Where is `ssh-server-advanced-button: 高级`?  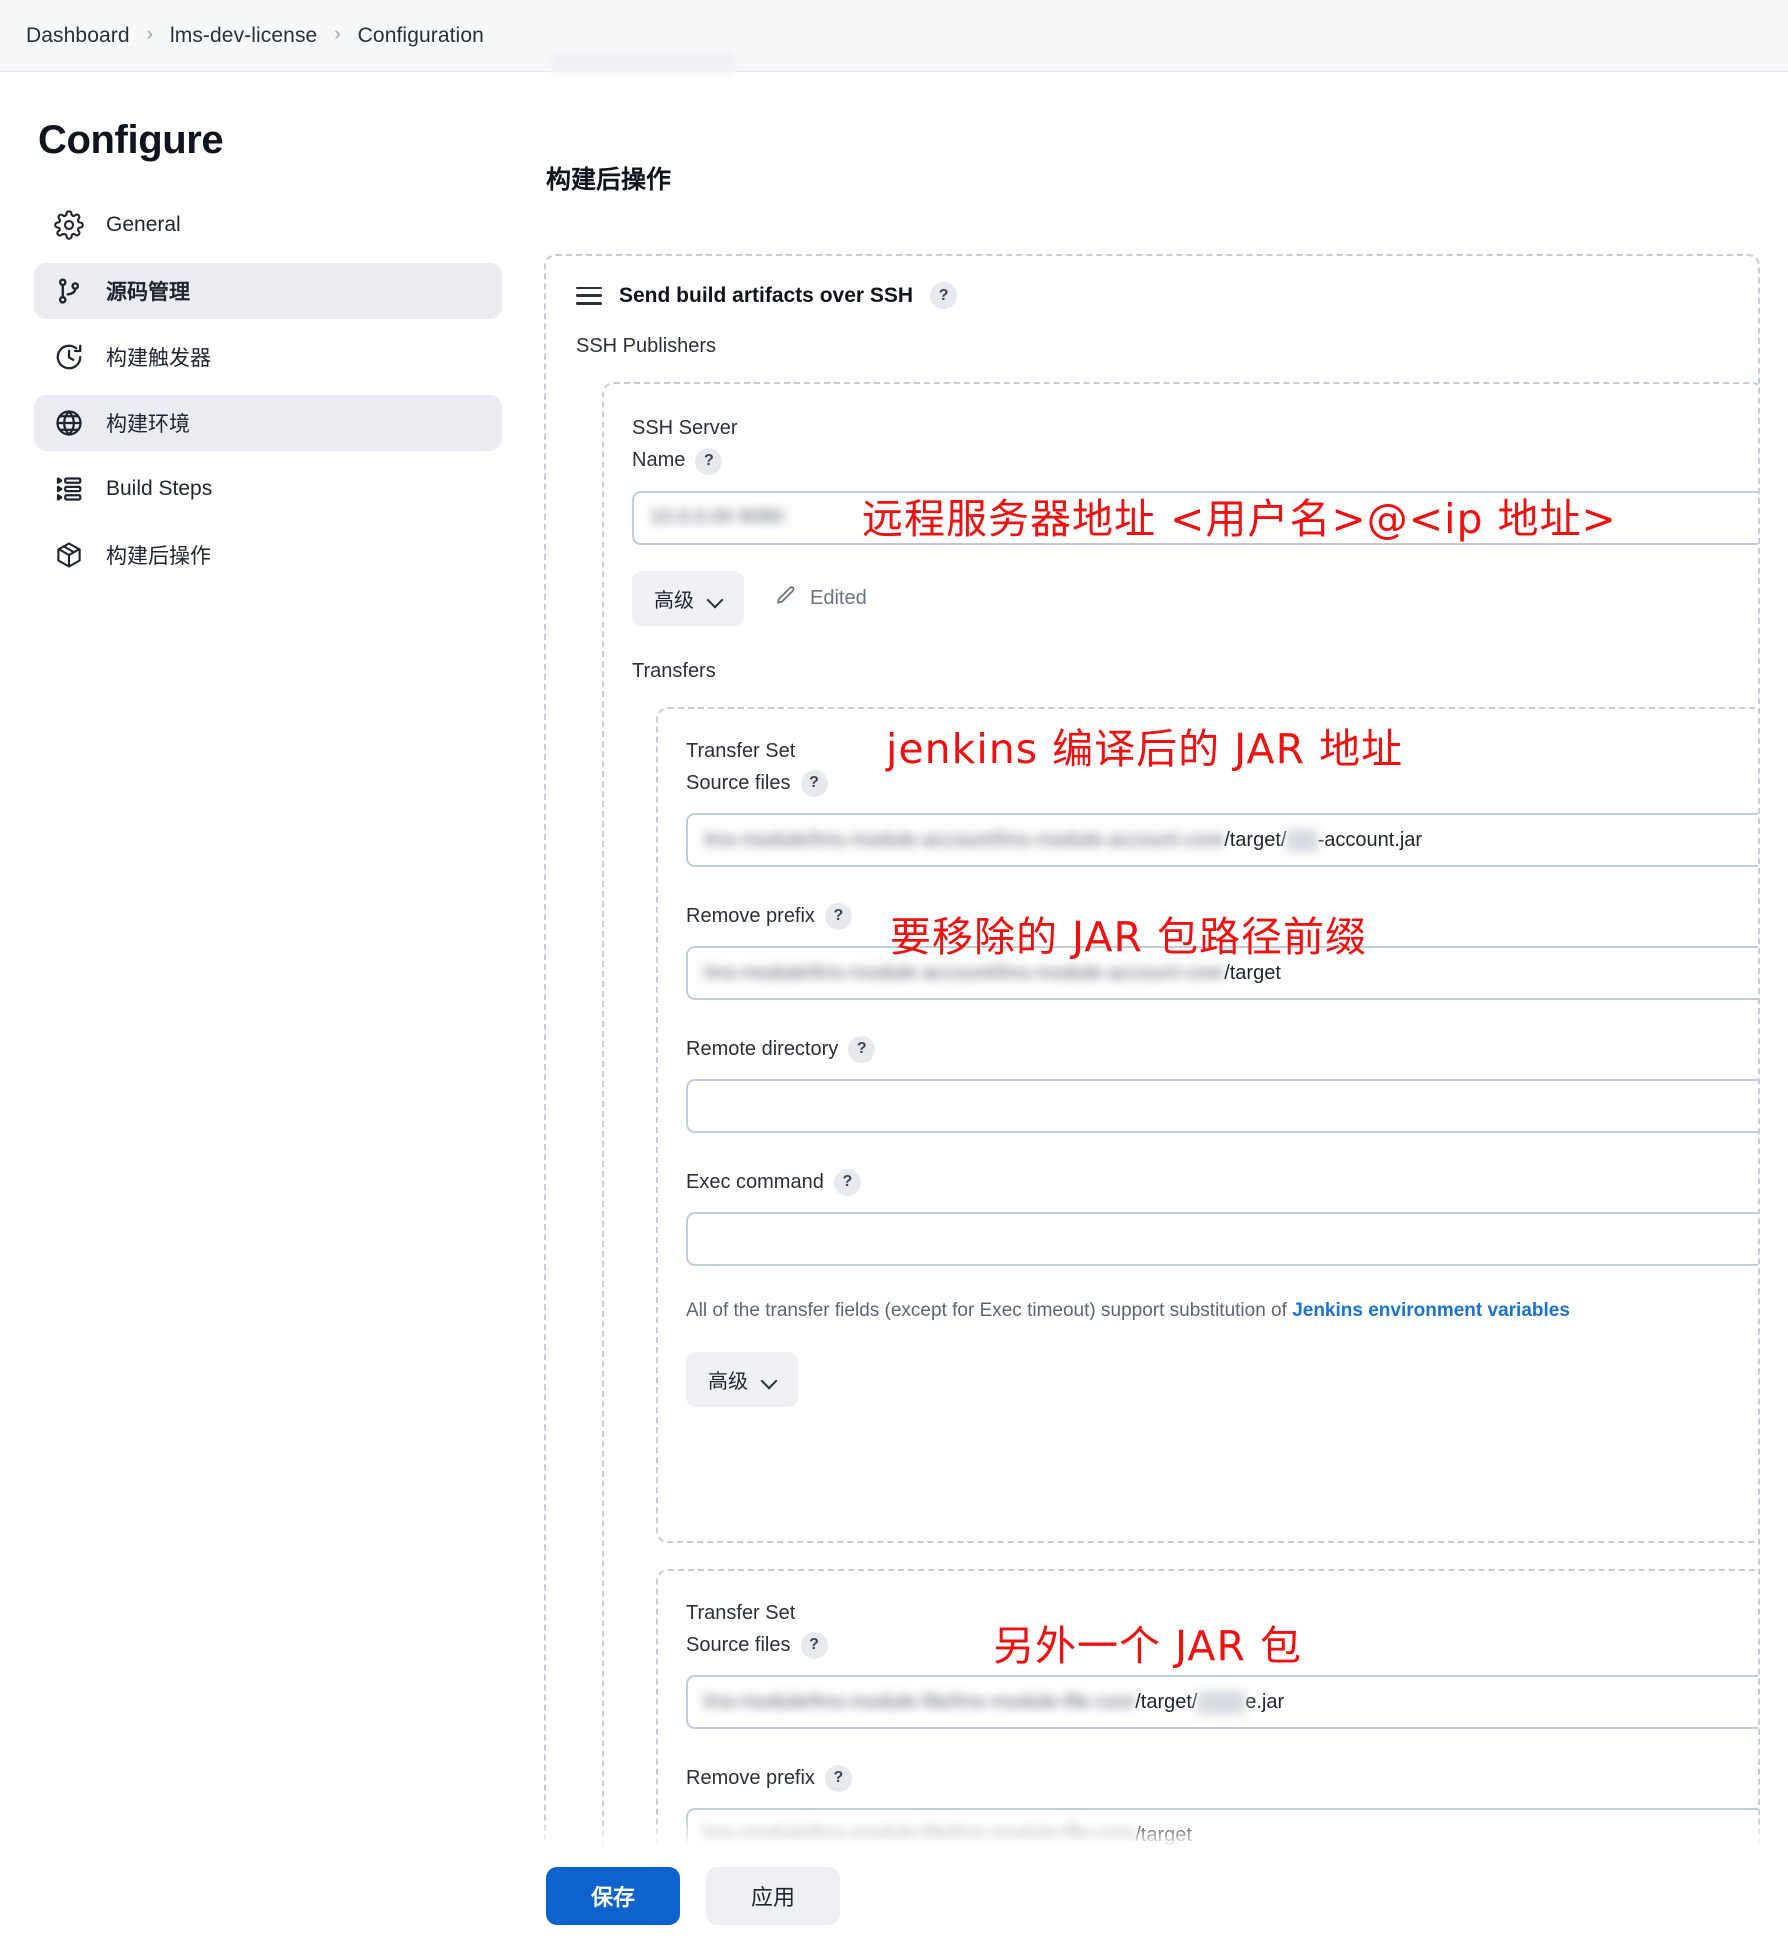
ssh-server-advanced-button: 高级 is located at coordinates (688, 598).